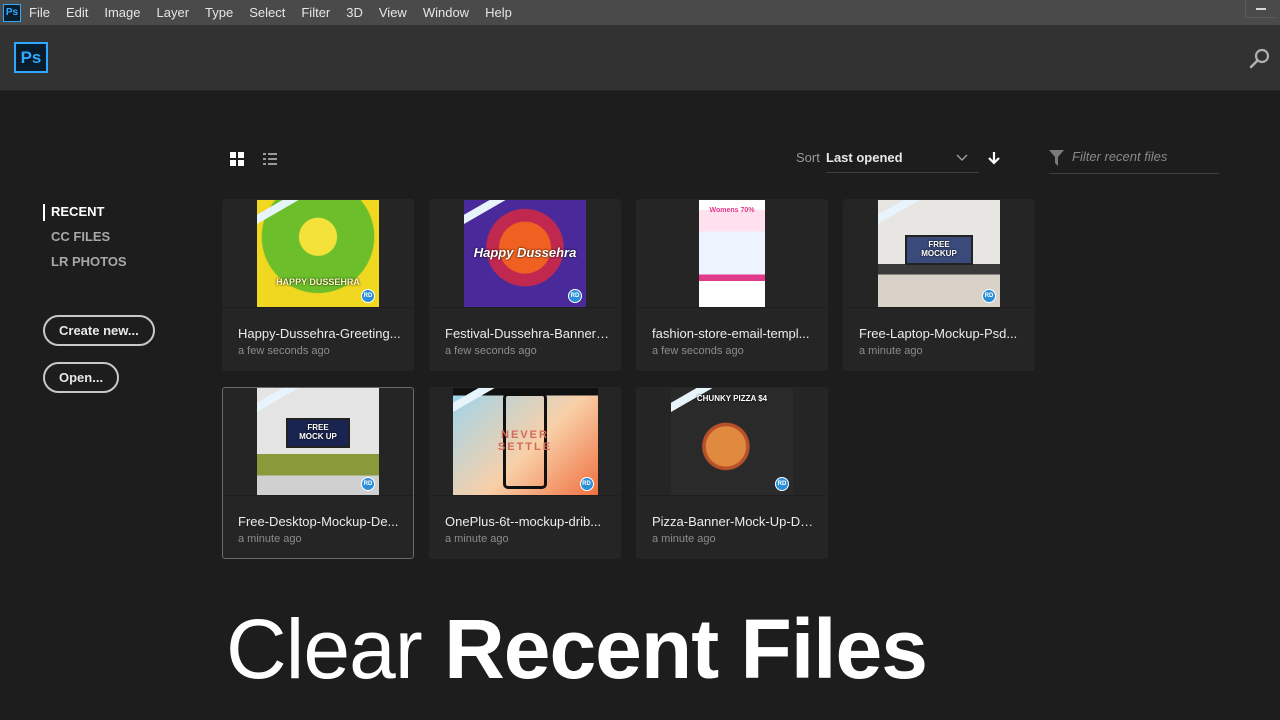 The height and width of the screenshot is (720, 1280). What do you see at coordinates (1056, 158) in the screenshot?
I see `filter-funnel-icon` at bounding box center [1056, 158].